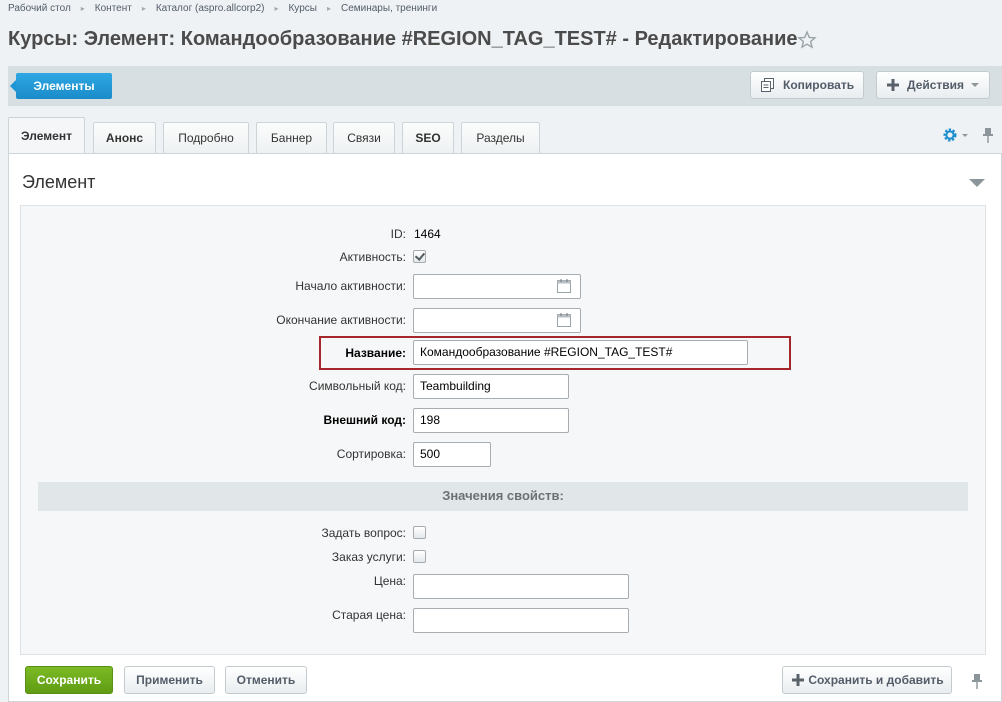 The image size is (1002, 702). Describe the element at coordinates (452, 454) in the screenshot. I see `sort-input: 500` at that location.